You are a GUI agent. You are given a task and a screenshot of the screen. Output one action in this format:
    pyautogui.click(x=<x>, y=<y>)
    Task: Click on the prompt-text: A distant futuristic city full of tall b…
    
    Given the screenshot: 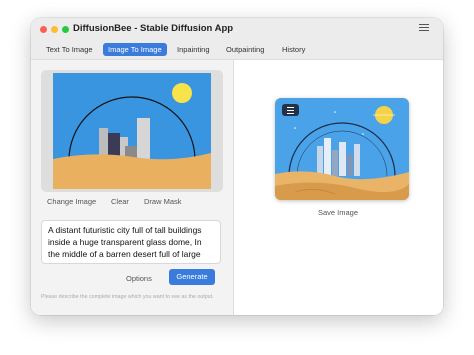 What is the action you would take?
    pyautogui.click(x=129, y=244)
    